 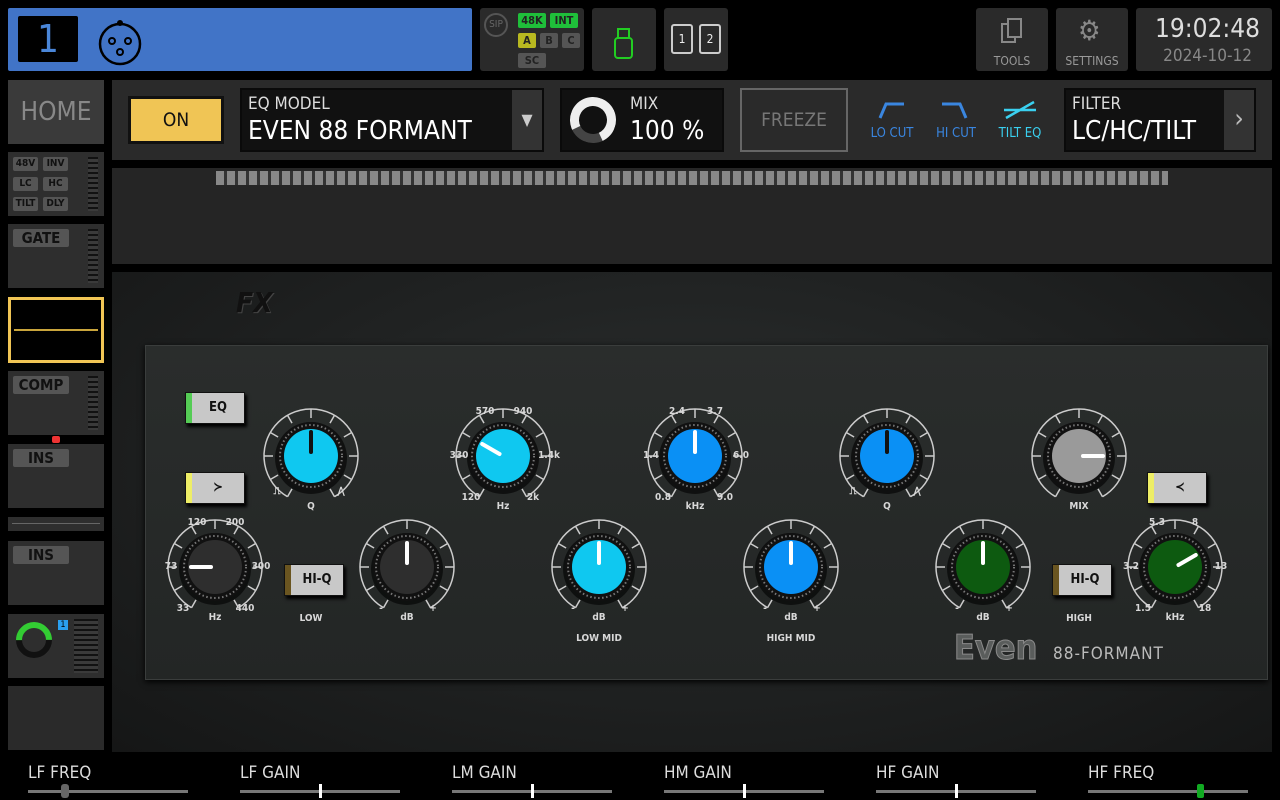 What do you see at coordinates (459, 455) in the screenshot?
I see `scale-label: 330` at bounding box center [459, 455].